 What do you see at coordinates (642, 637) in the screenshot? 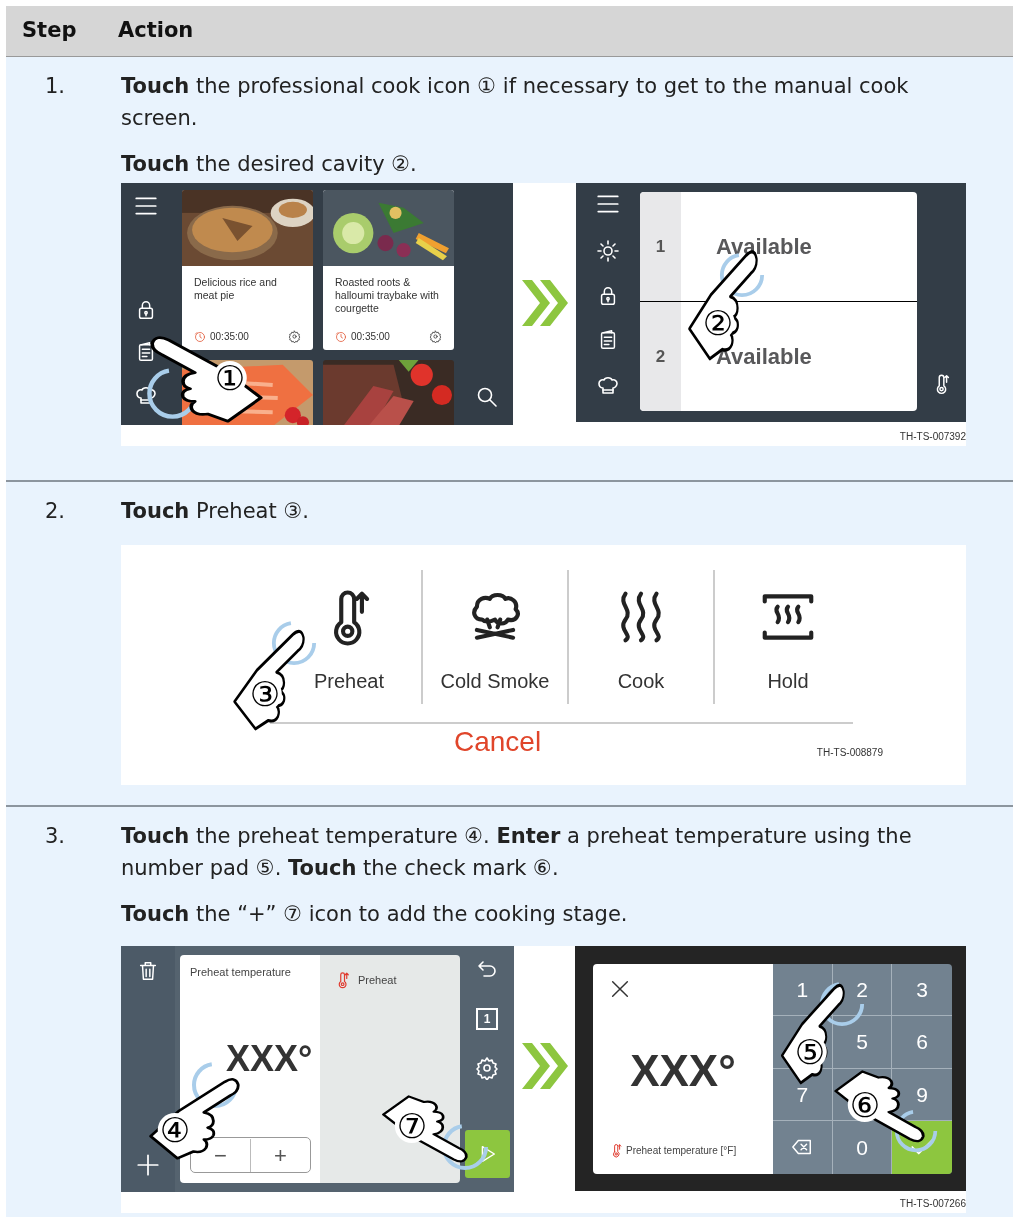
I see `mode-button: Cook` at bounding box center [642, 637].